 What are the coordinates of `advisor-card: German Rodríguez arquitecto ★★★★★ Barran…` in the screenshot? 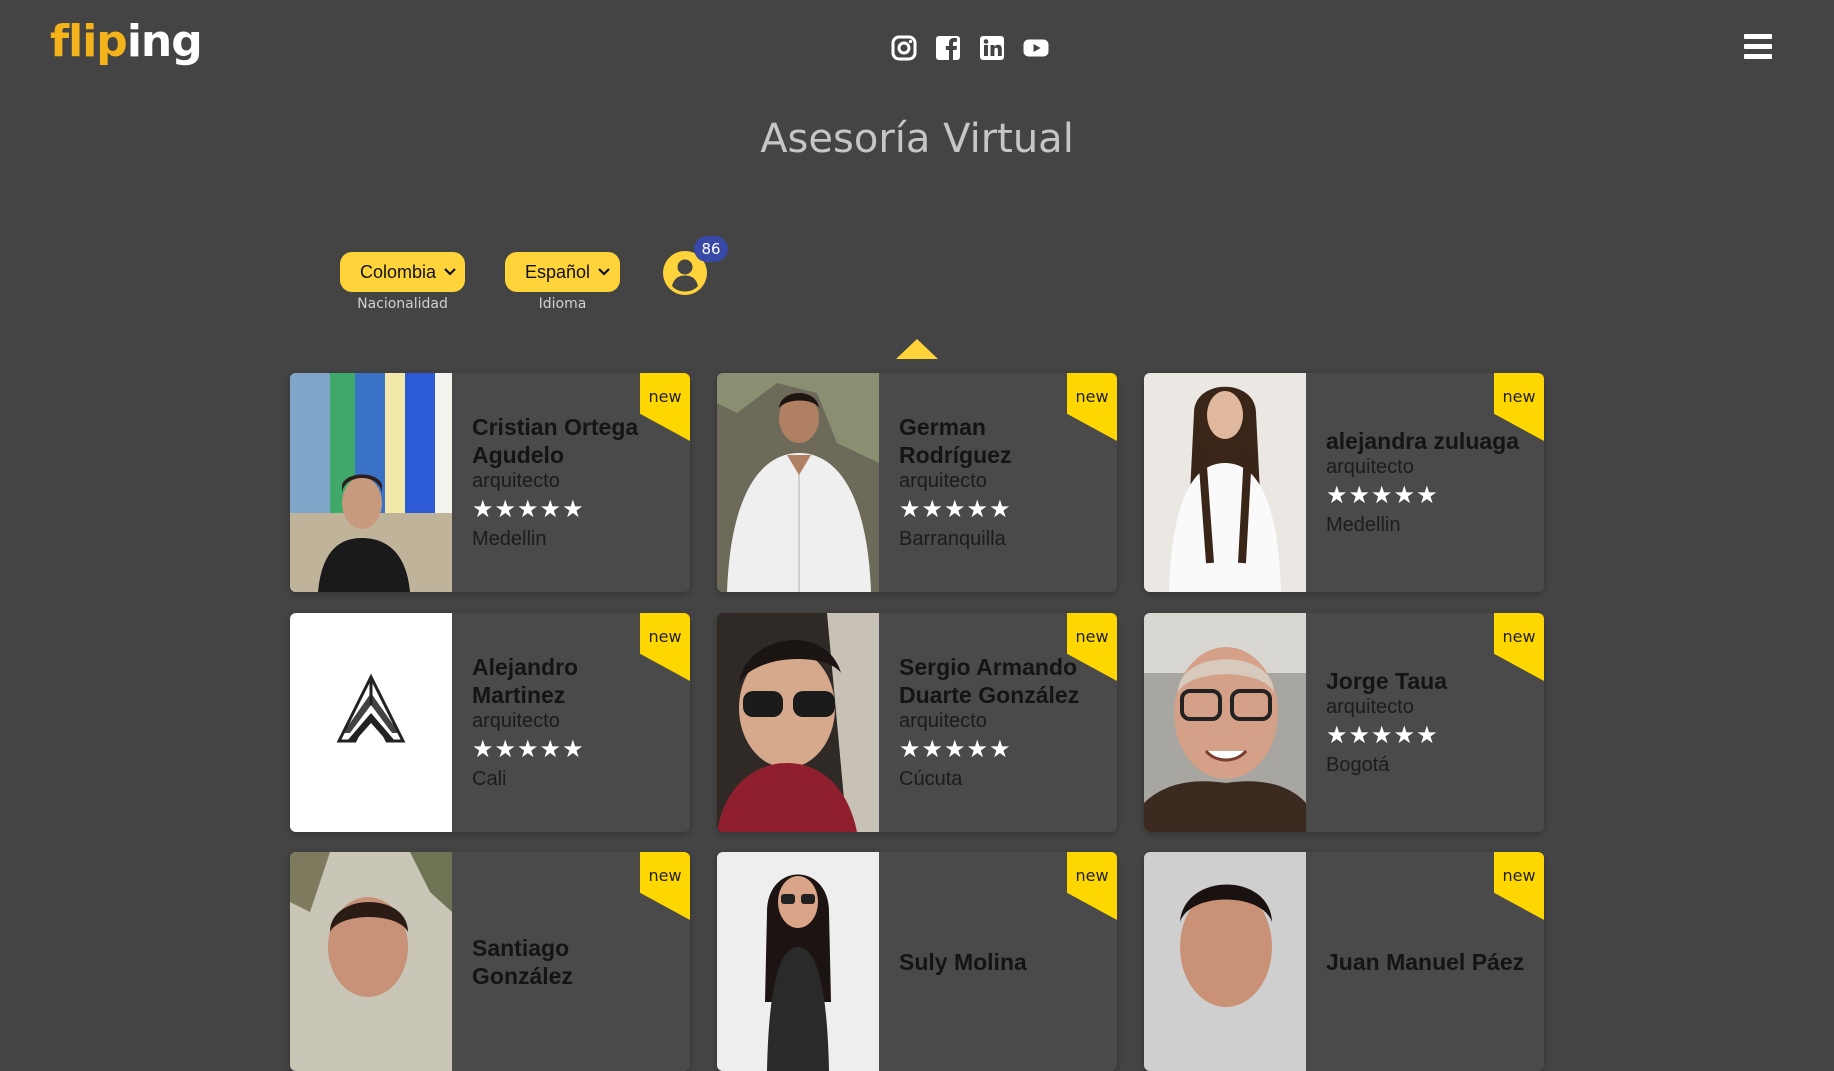 It's located at (917, 482).